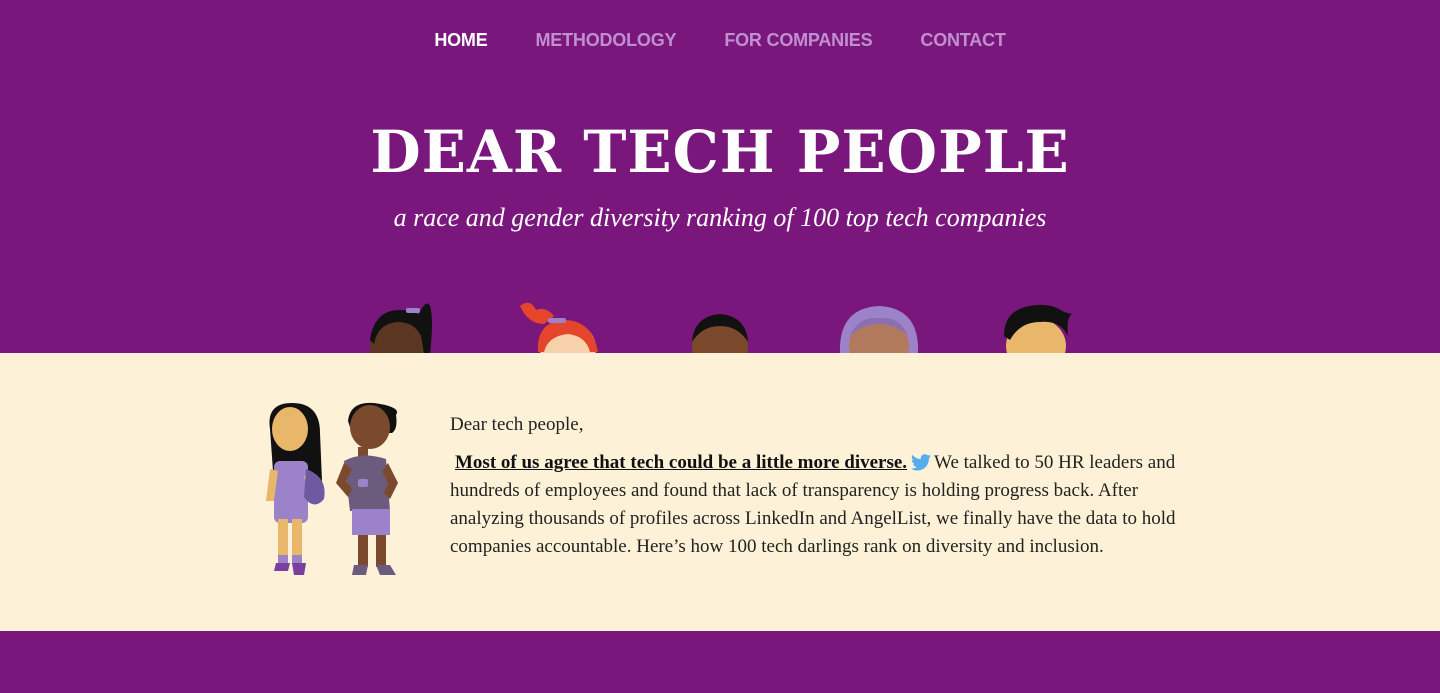 Image resolution: width=1440 pixels, height=693 pixels. What do you see at coordinates (720, 40) in the screenshot?
I see `main-nav: HOME METHODOLOGY FOR COMPANIES CONTACT` at bounding box center [720, 40].